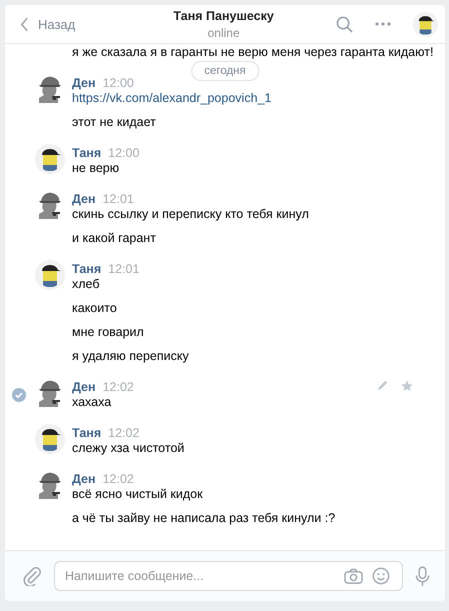  I want to click on check-icon, so click(19, 395).